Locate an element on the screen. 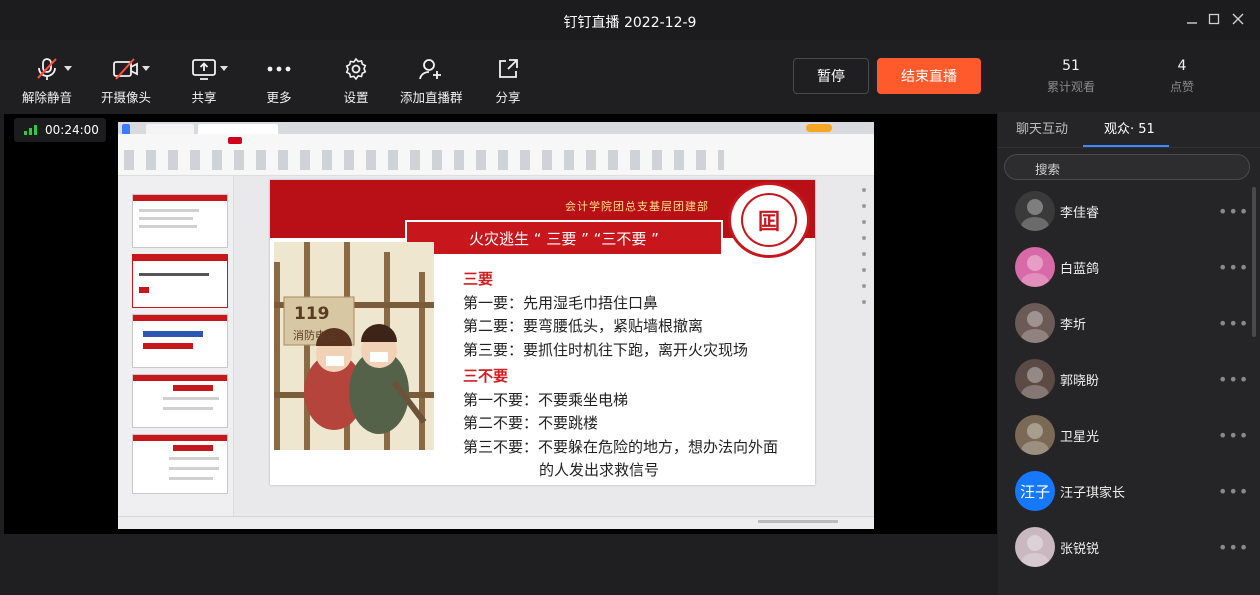 This screenshot has width=1260, height=595. slide-banner: 火灾逃生 “ 三要 ” “三不要 ” is located at coordinates (564, 238).